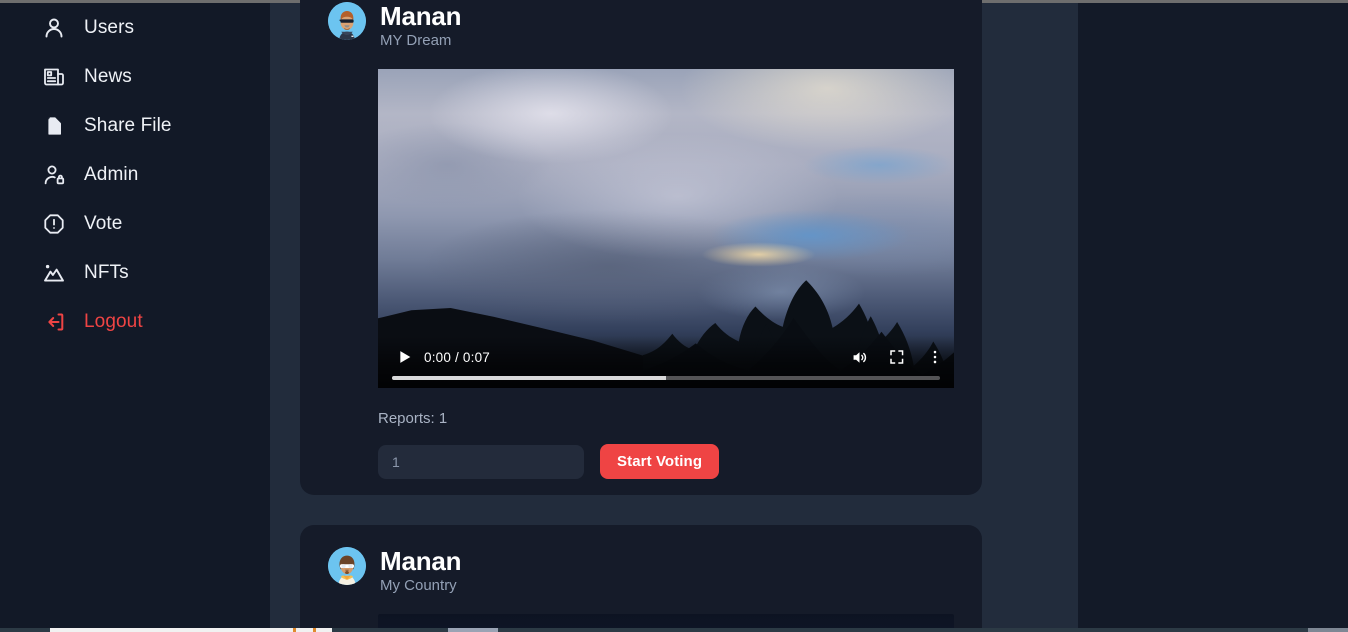 This screenshot has width=1348, height=632. I want to click on avatar-man-sunglasses-icon, so click(347, 21).